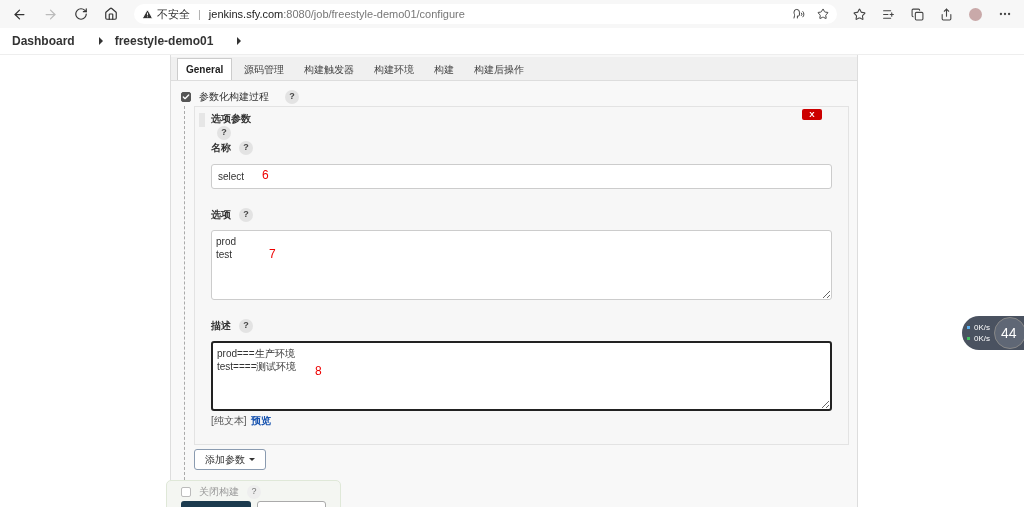 The height and width of the screenshot is (507, 1024). What do you see at coordinates (1009, 333) in the screenshot?
I see `score-badge: 44` at bounding box center [1009, 333].